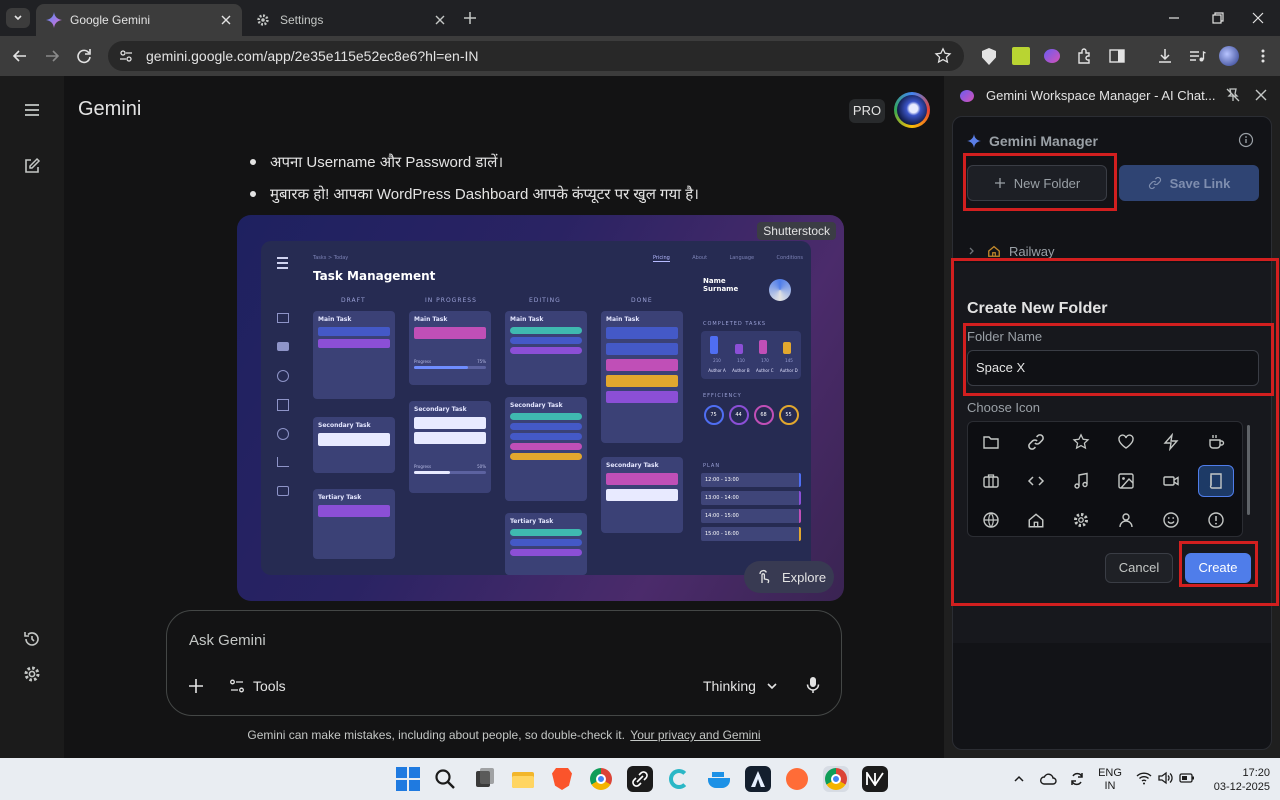  Describe the element at coordinates (18, 18) in the screenshot. I see `tab-search-button` at that location.